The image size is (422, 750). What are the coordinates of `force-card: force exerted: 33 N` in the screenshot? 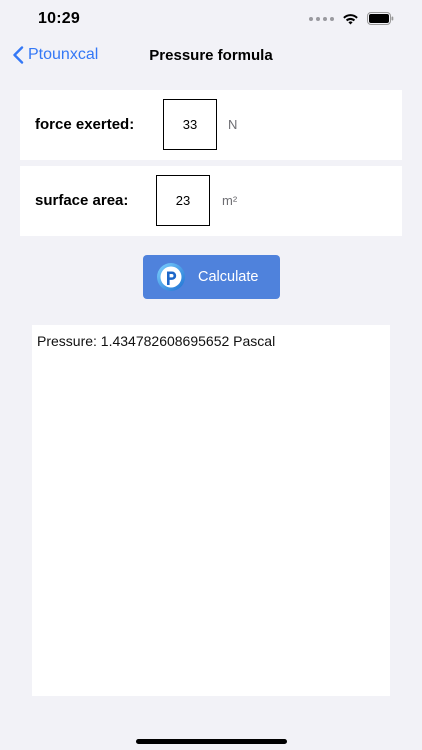 It's located at (211, 125).